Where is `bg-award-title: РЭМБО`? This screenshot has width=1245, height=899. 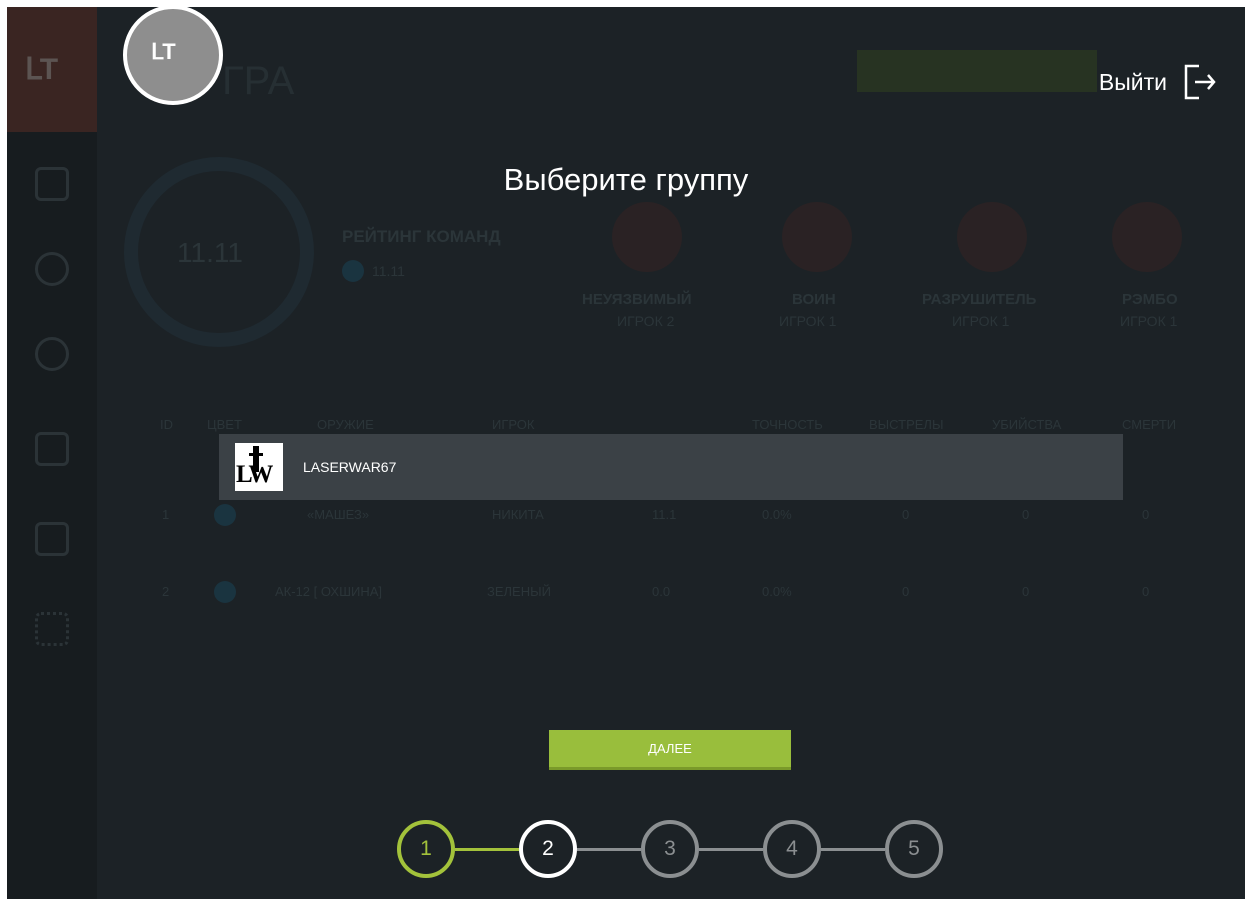 bg-award-title: РЭМБО is located at coordinates (1150, 299).